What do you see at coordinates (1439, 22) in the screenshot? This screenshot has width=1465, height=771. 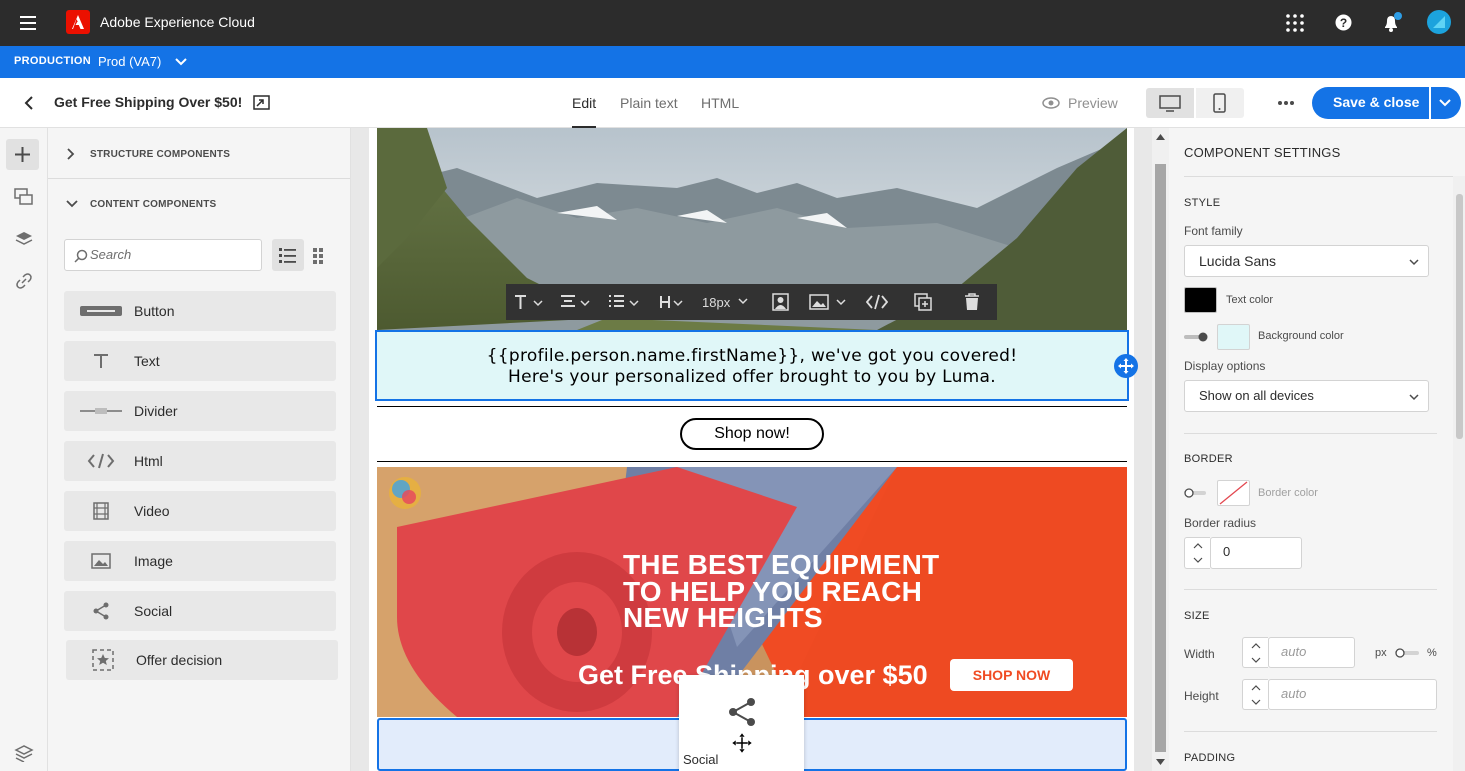 I see `user-avatar` at bounding box center [1439, 22].